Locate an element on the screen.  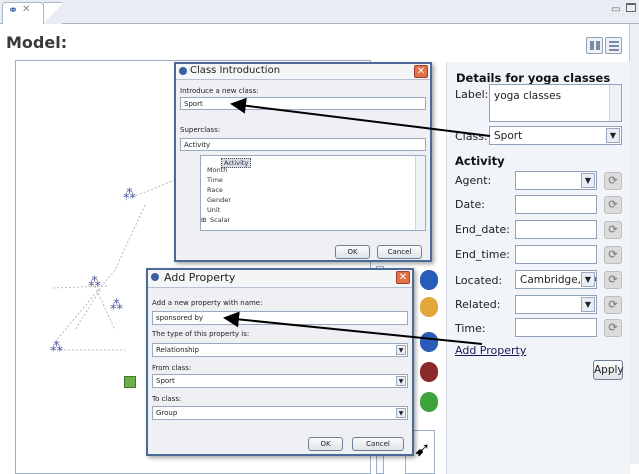
tree-item: Race is located at coordinates (215, 190).